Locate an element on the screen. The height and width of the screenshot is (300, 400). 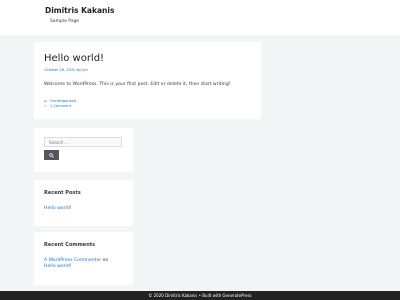
post-by: by is located at coordinates (79, 70).